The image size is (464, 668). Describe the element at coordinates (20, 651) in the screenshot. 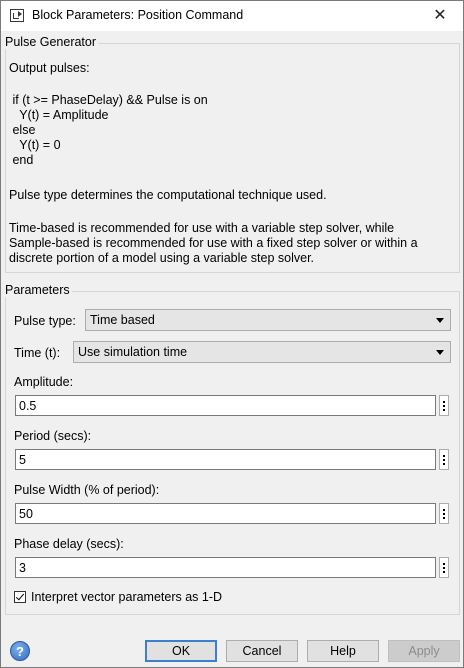

I see `help-icon: ?` at that location.